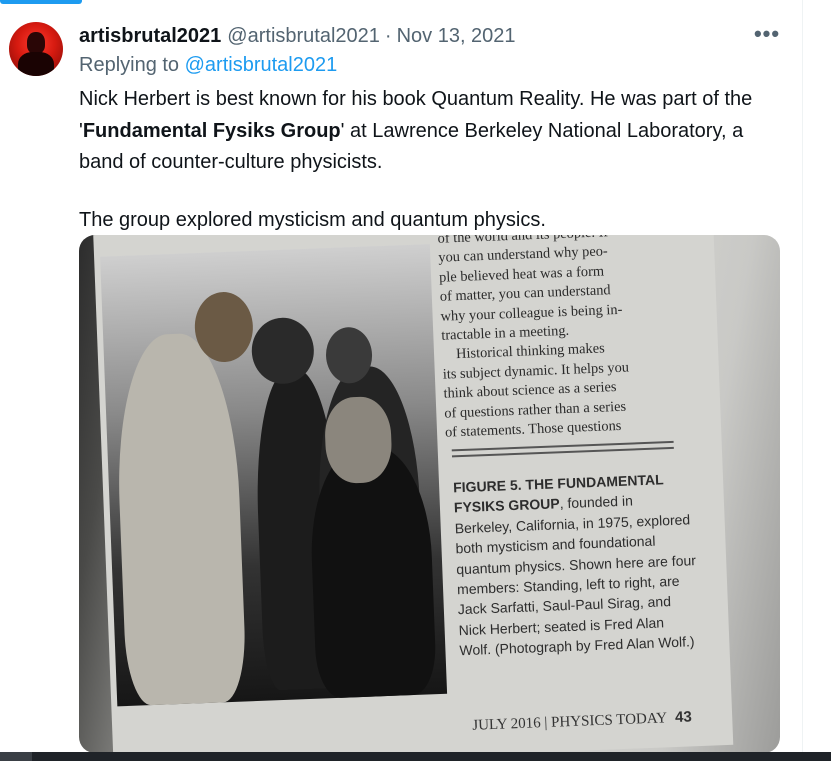 The width and height of the screenshot is (831, 761). I want to click on author-name: artisbrutal2021, so click(150, 36).